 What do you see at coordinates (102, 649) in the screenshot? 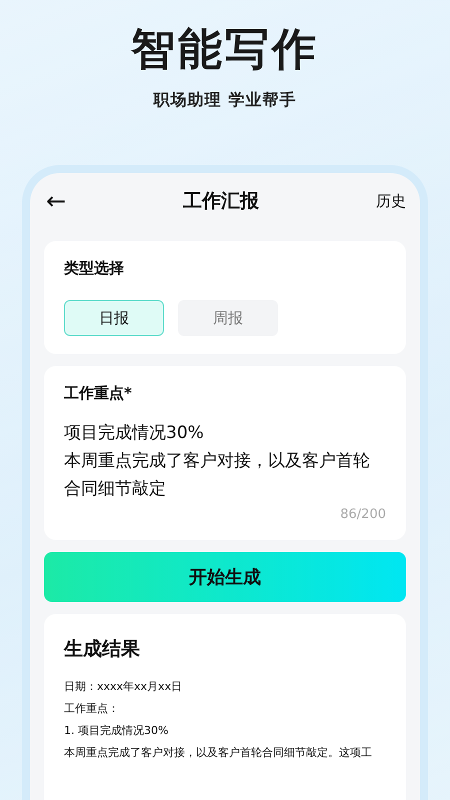
I see `result-title: 生成结果` at bounding box center [102, 649].